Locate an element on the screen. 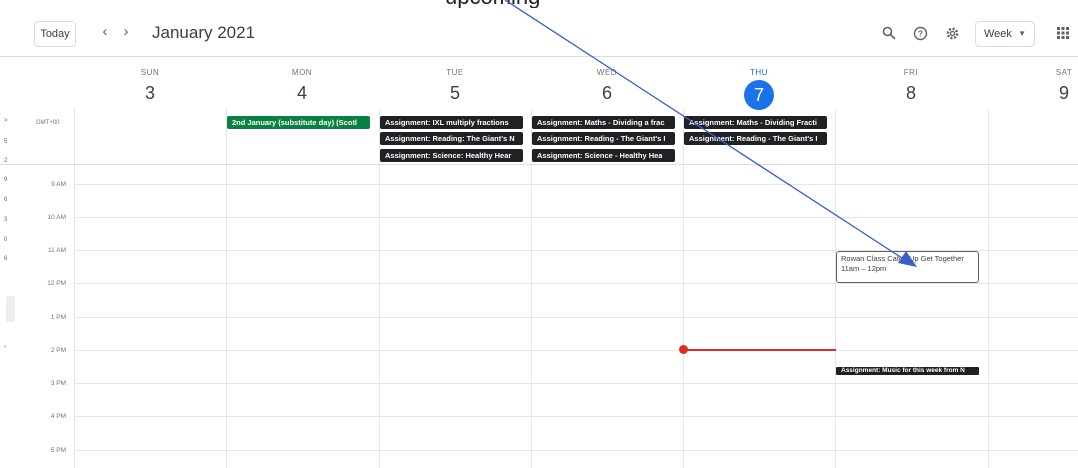  current-time-line is located at coordinates (760, 350).